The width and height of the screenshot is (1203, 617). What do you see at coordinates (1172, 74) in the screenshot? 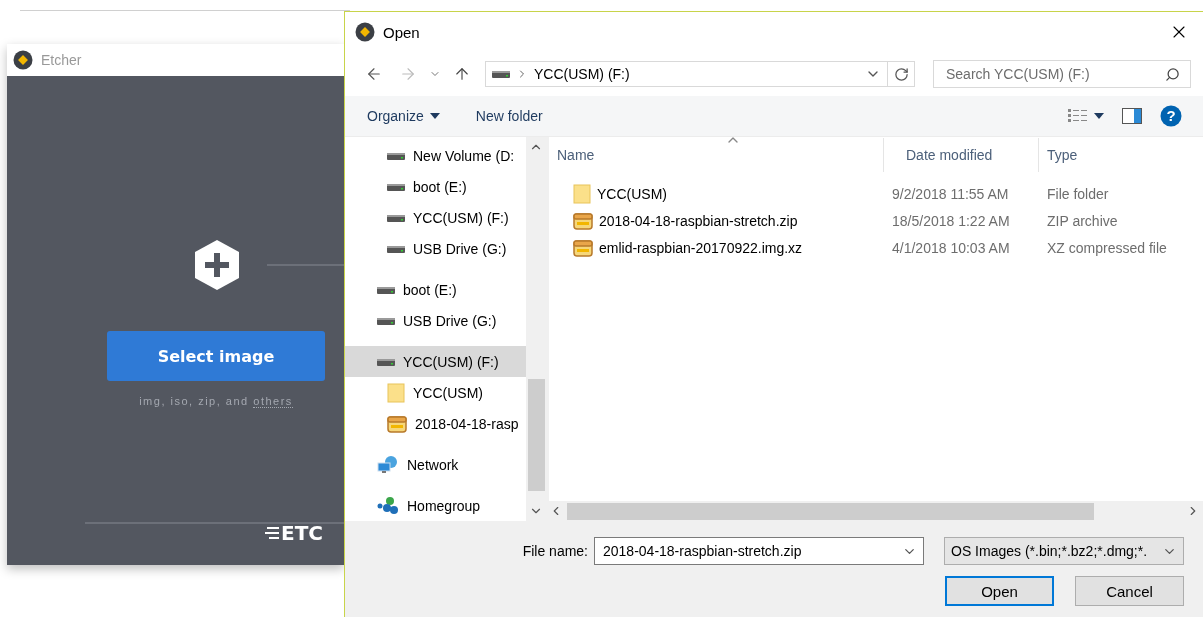
I see `search-icon` at bounding box center [1172, 74].